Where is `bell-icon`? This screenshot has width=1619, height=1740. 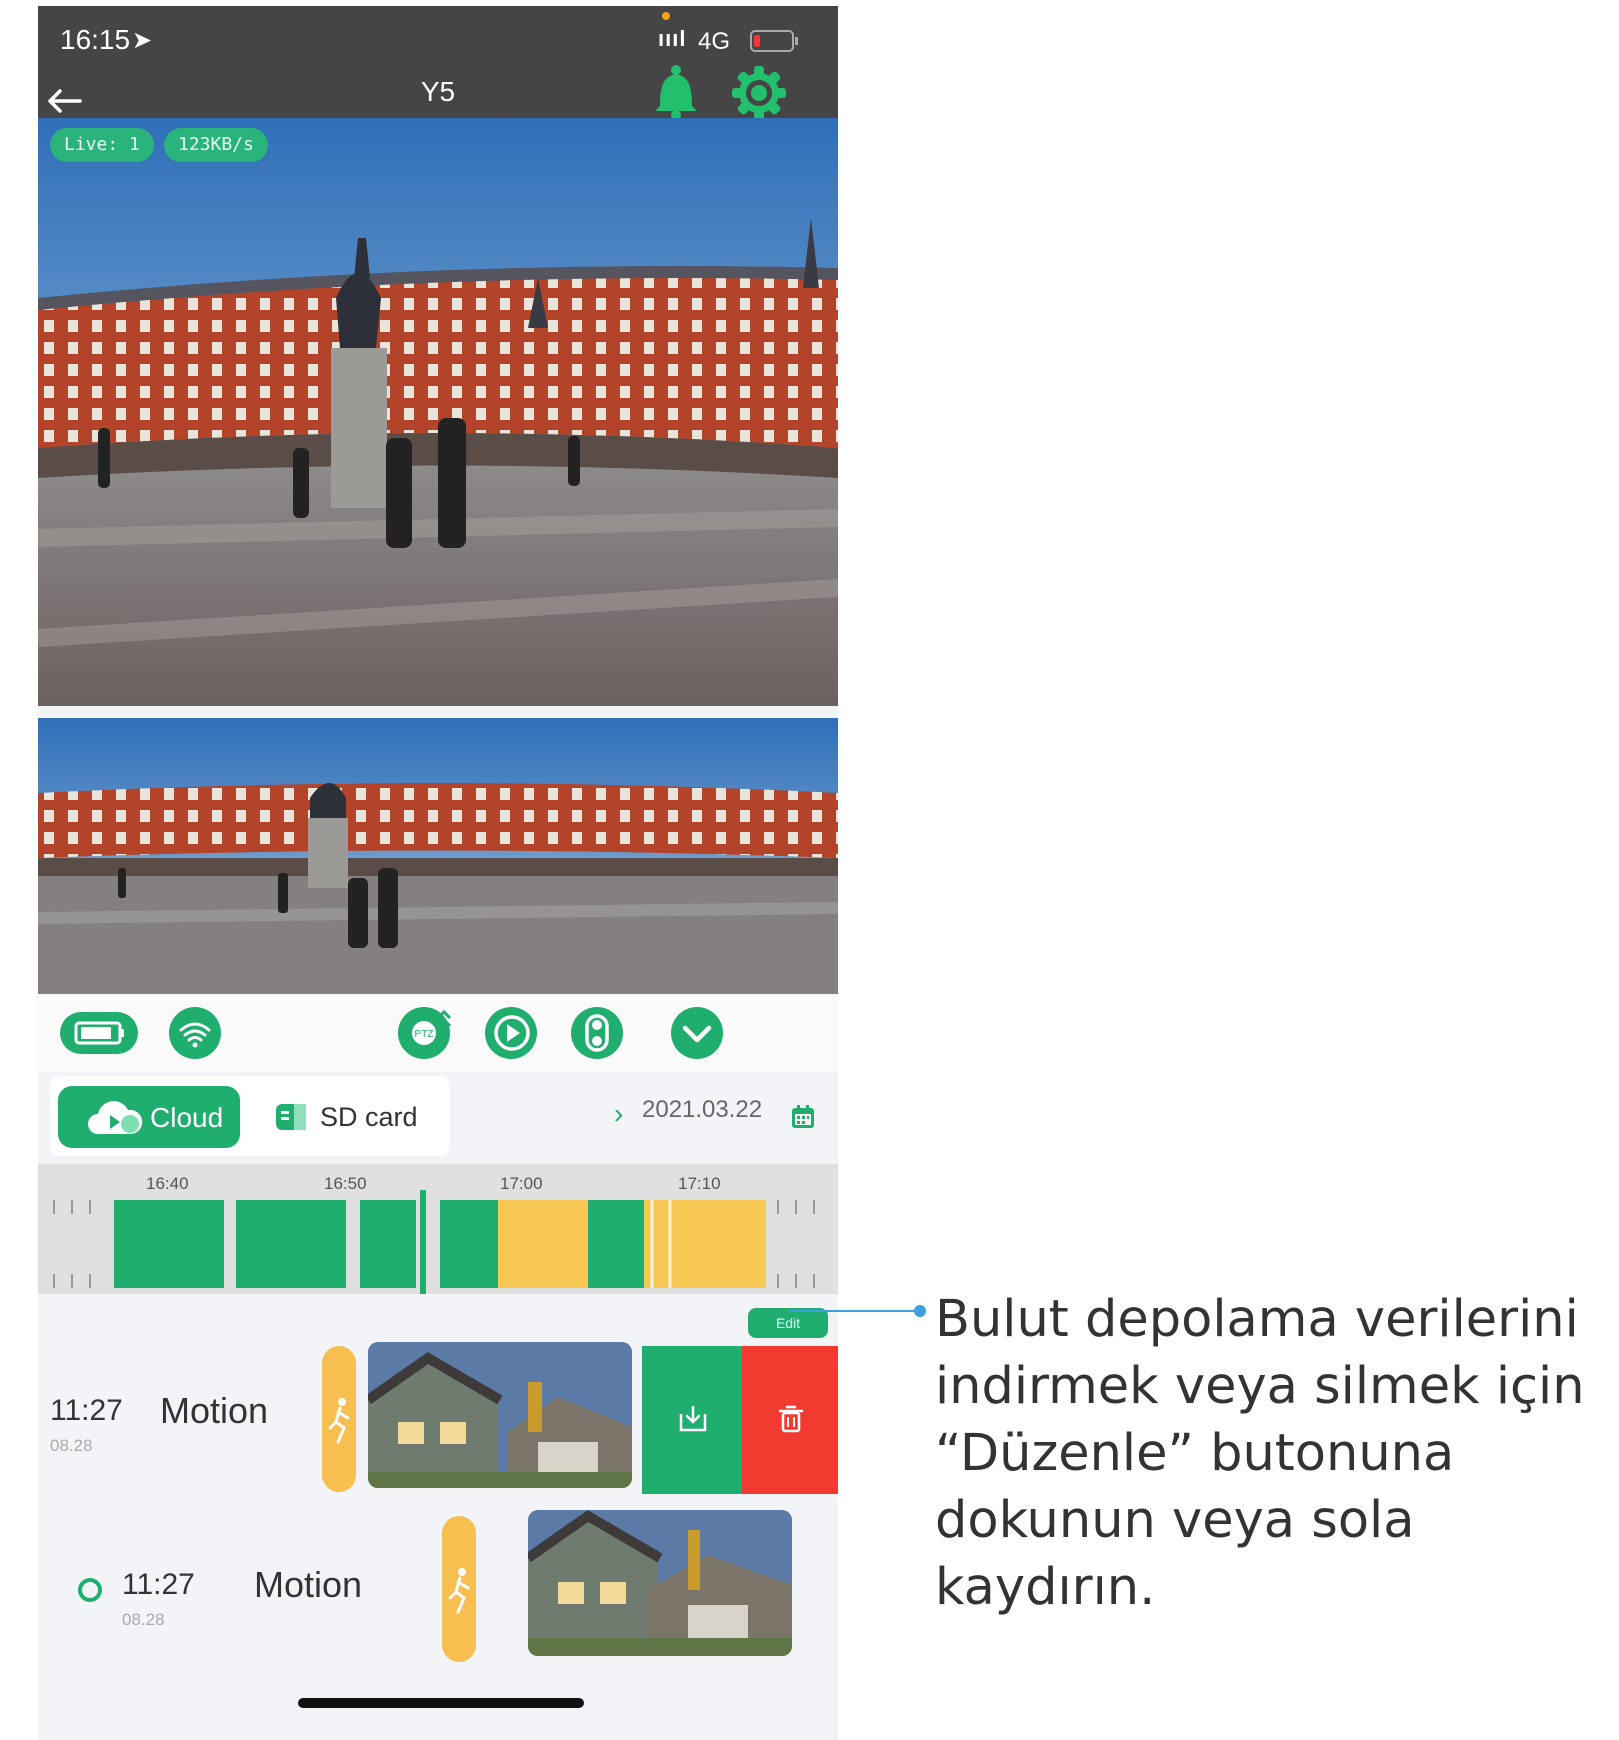 bell-icon is located at coordinates (676, 92).